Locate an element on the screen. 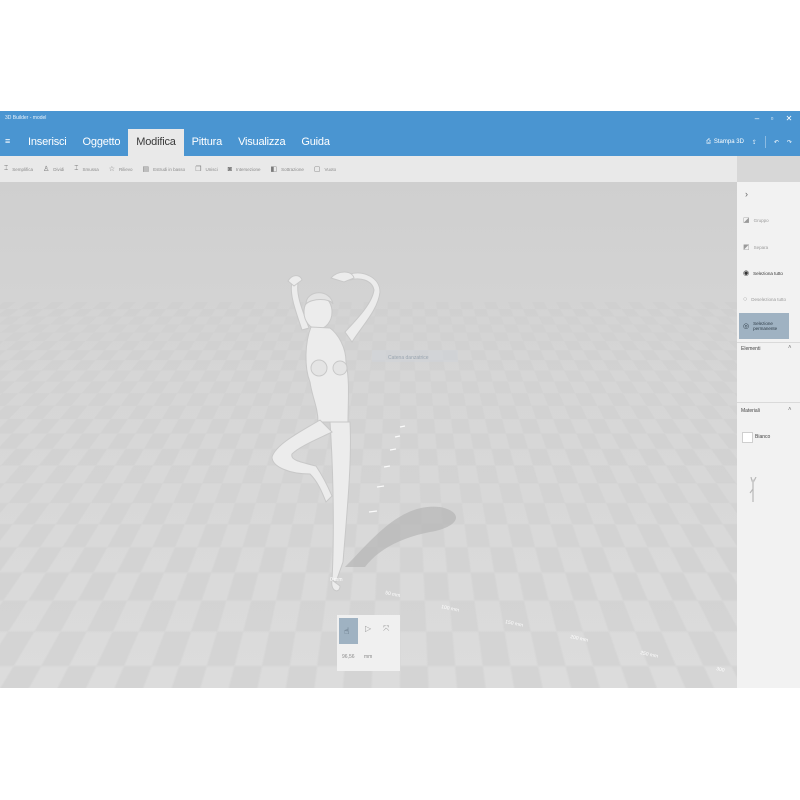  toolbar-label: Smussa is located at coordinates (90, 169).